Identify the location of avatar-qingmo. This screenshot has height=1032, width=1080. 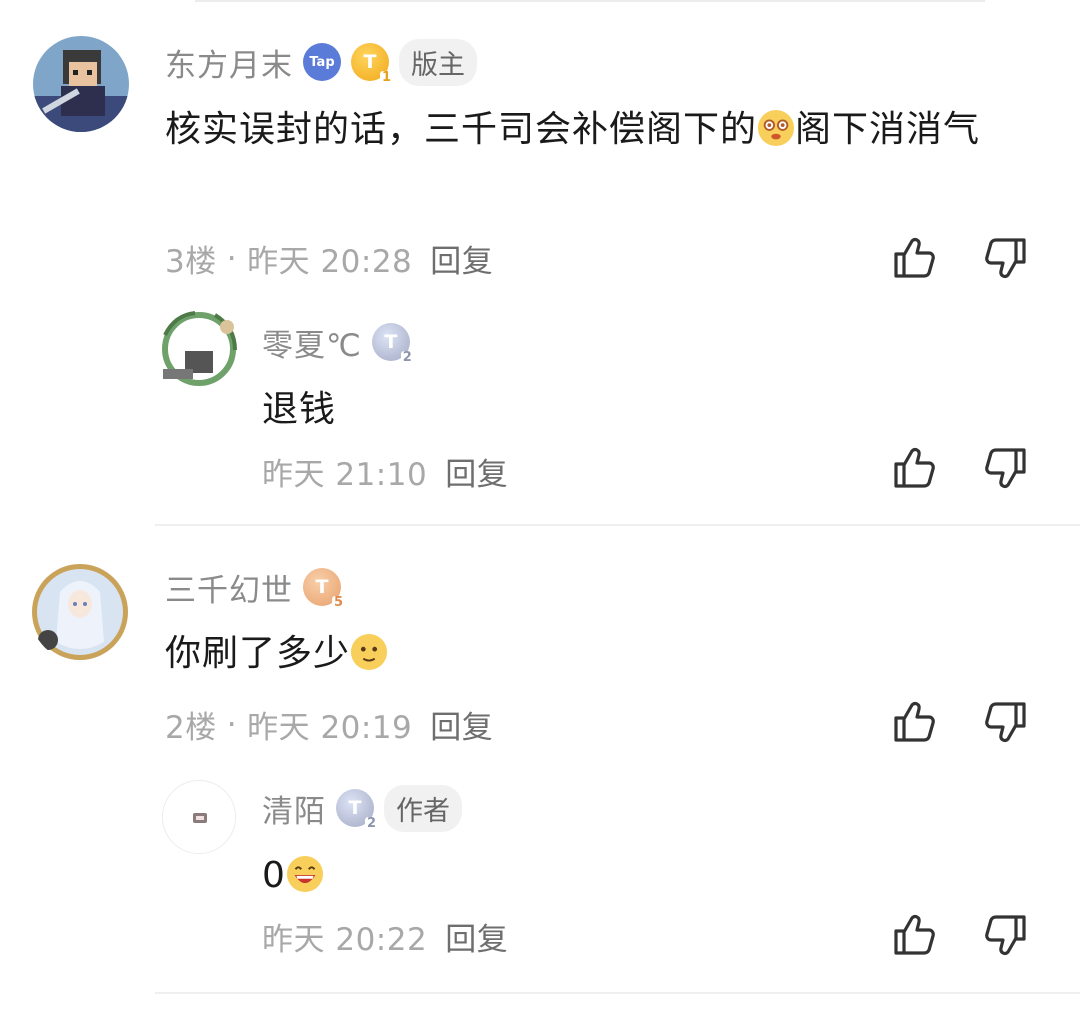
(199, 817).